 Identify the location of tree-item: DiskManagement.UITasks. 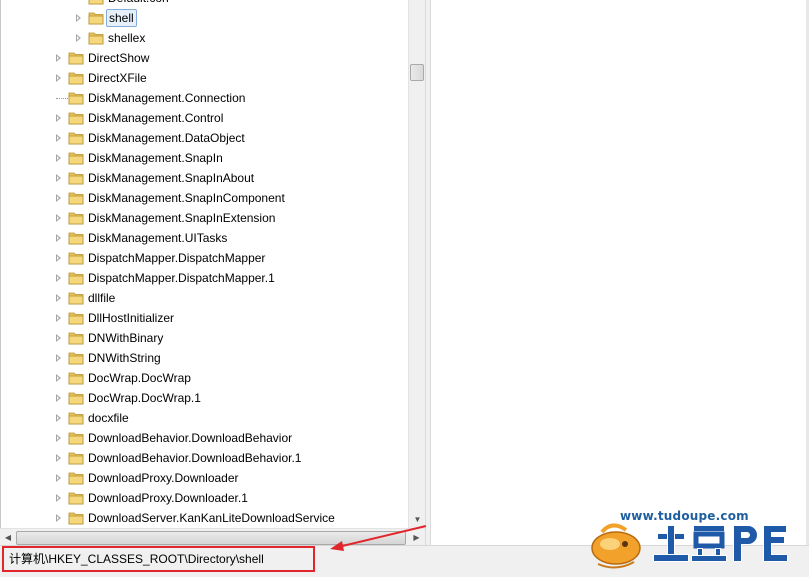
(204, 238).